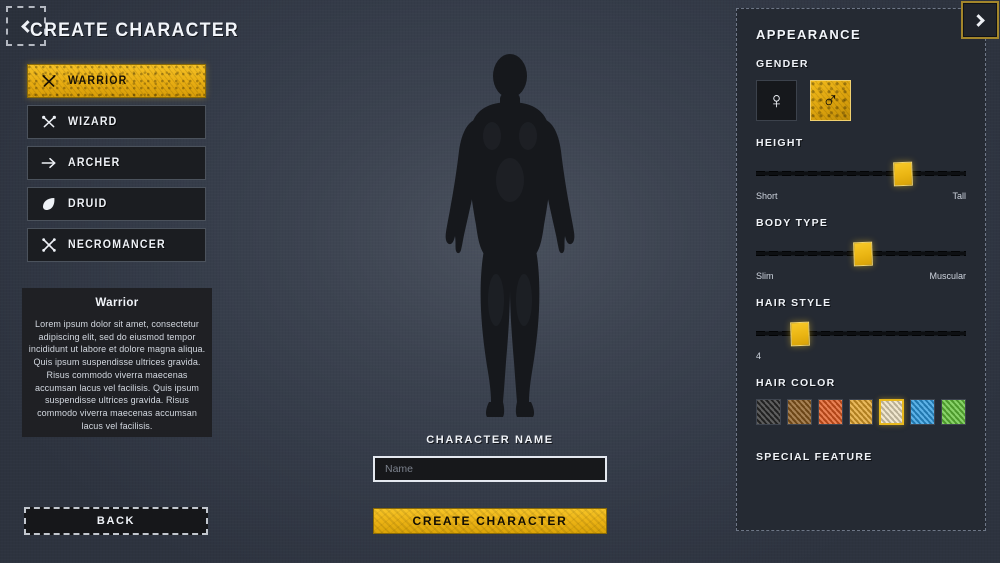  I want to click on class-option-archer: ARCHER, so click(116, 163).